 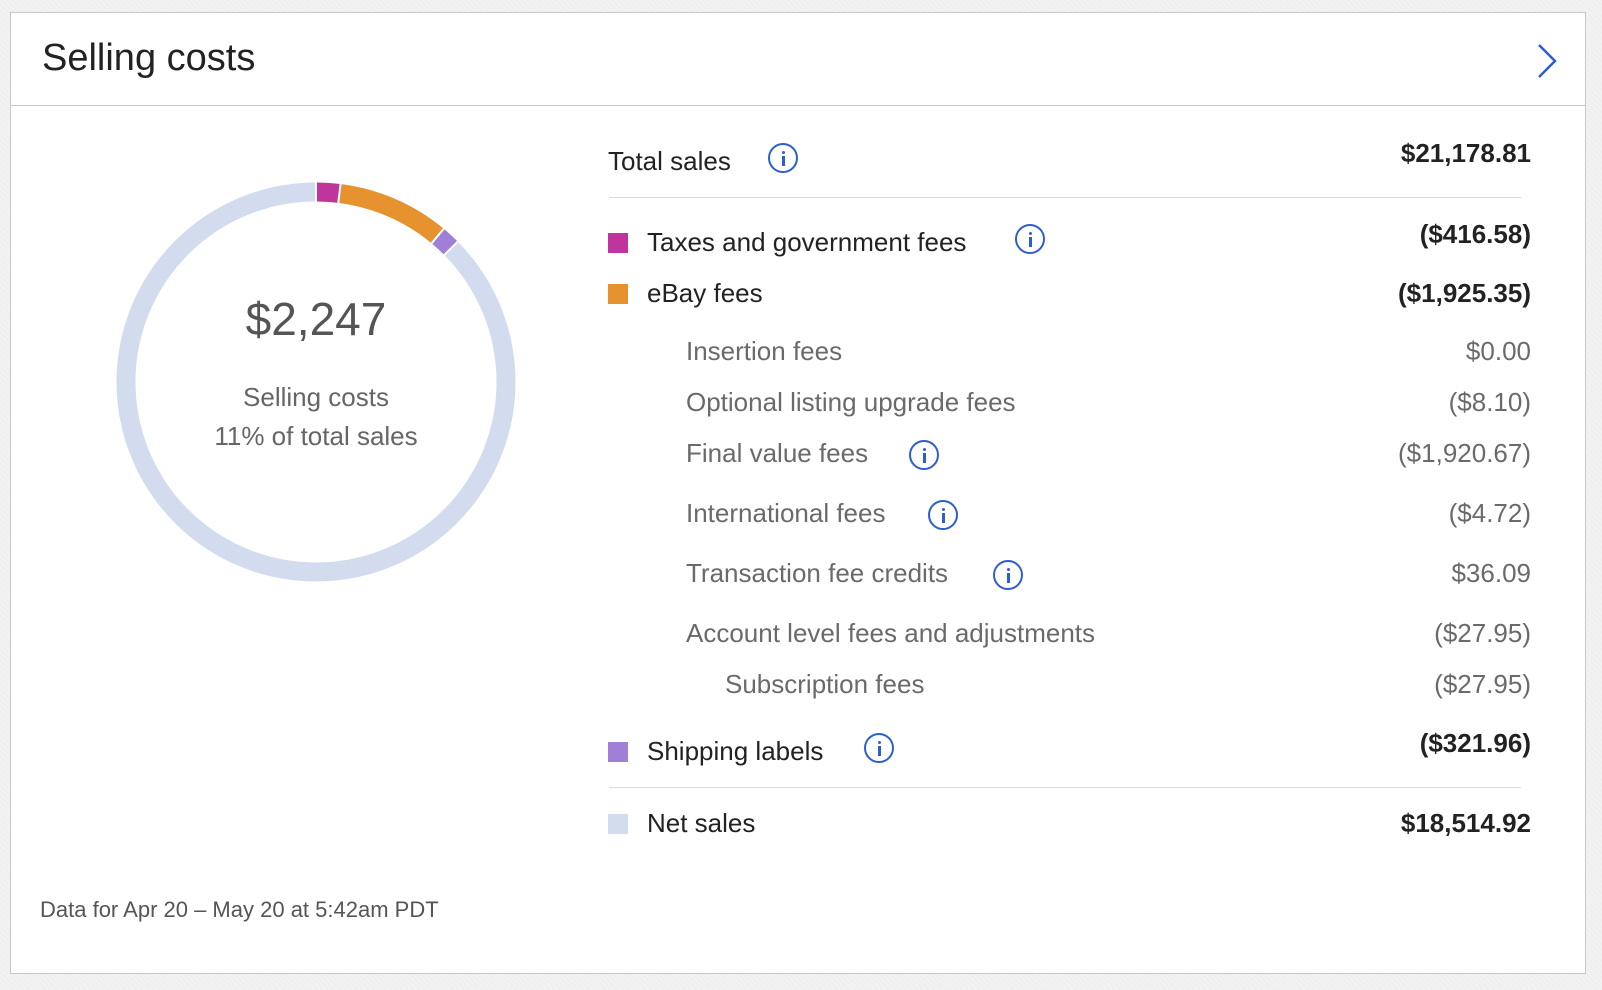 What do you see at coordinates (807, 242) in the screenshot?
I see `taxes-label: Taxes and government fees` at bounding box center [807, 242].